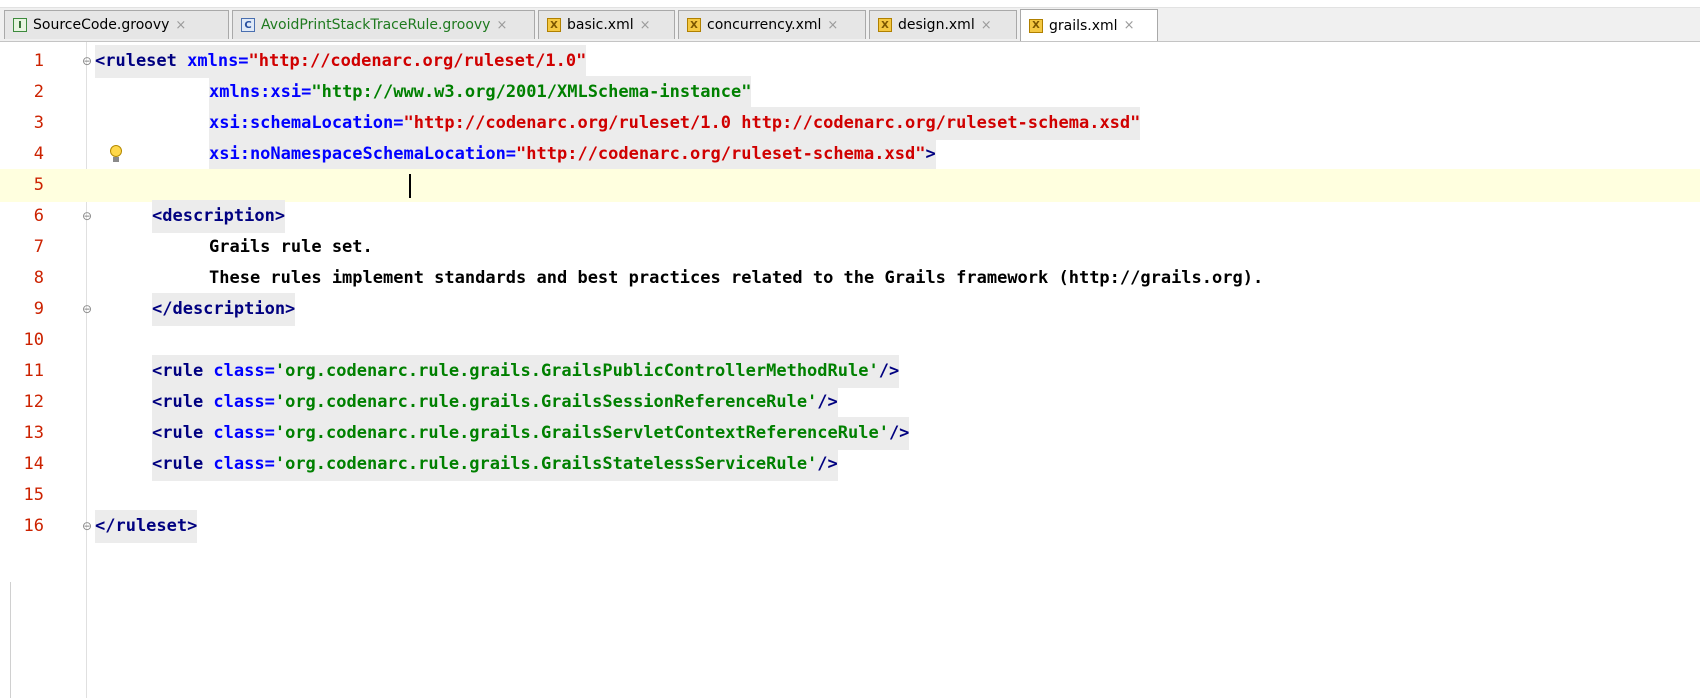  I want to click on code-line-15: 15, so click(850, 495).